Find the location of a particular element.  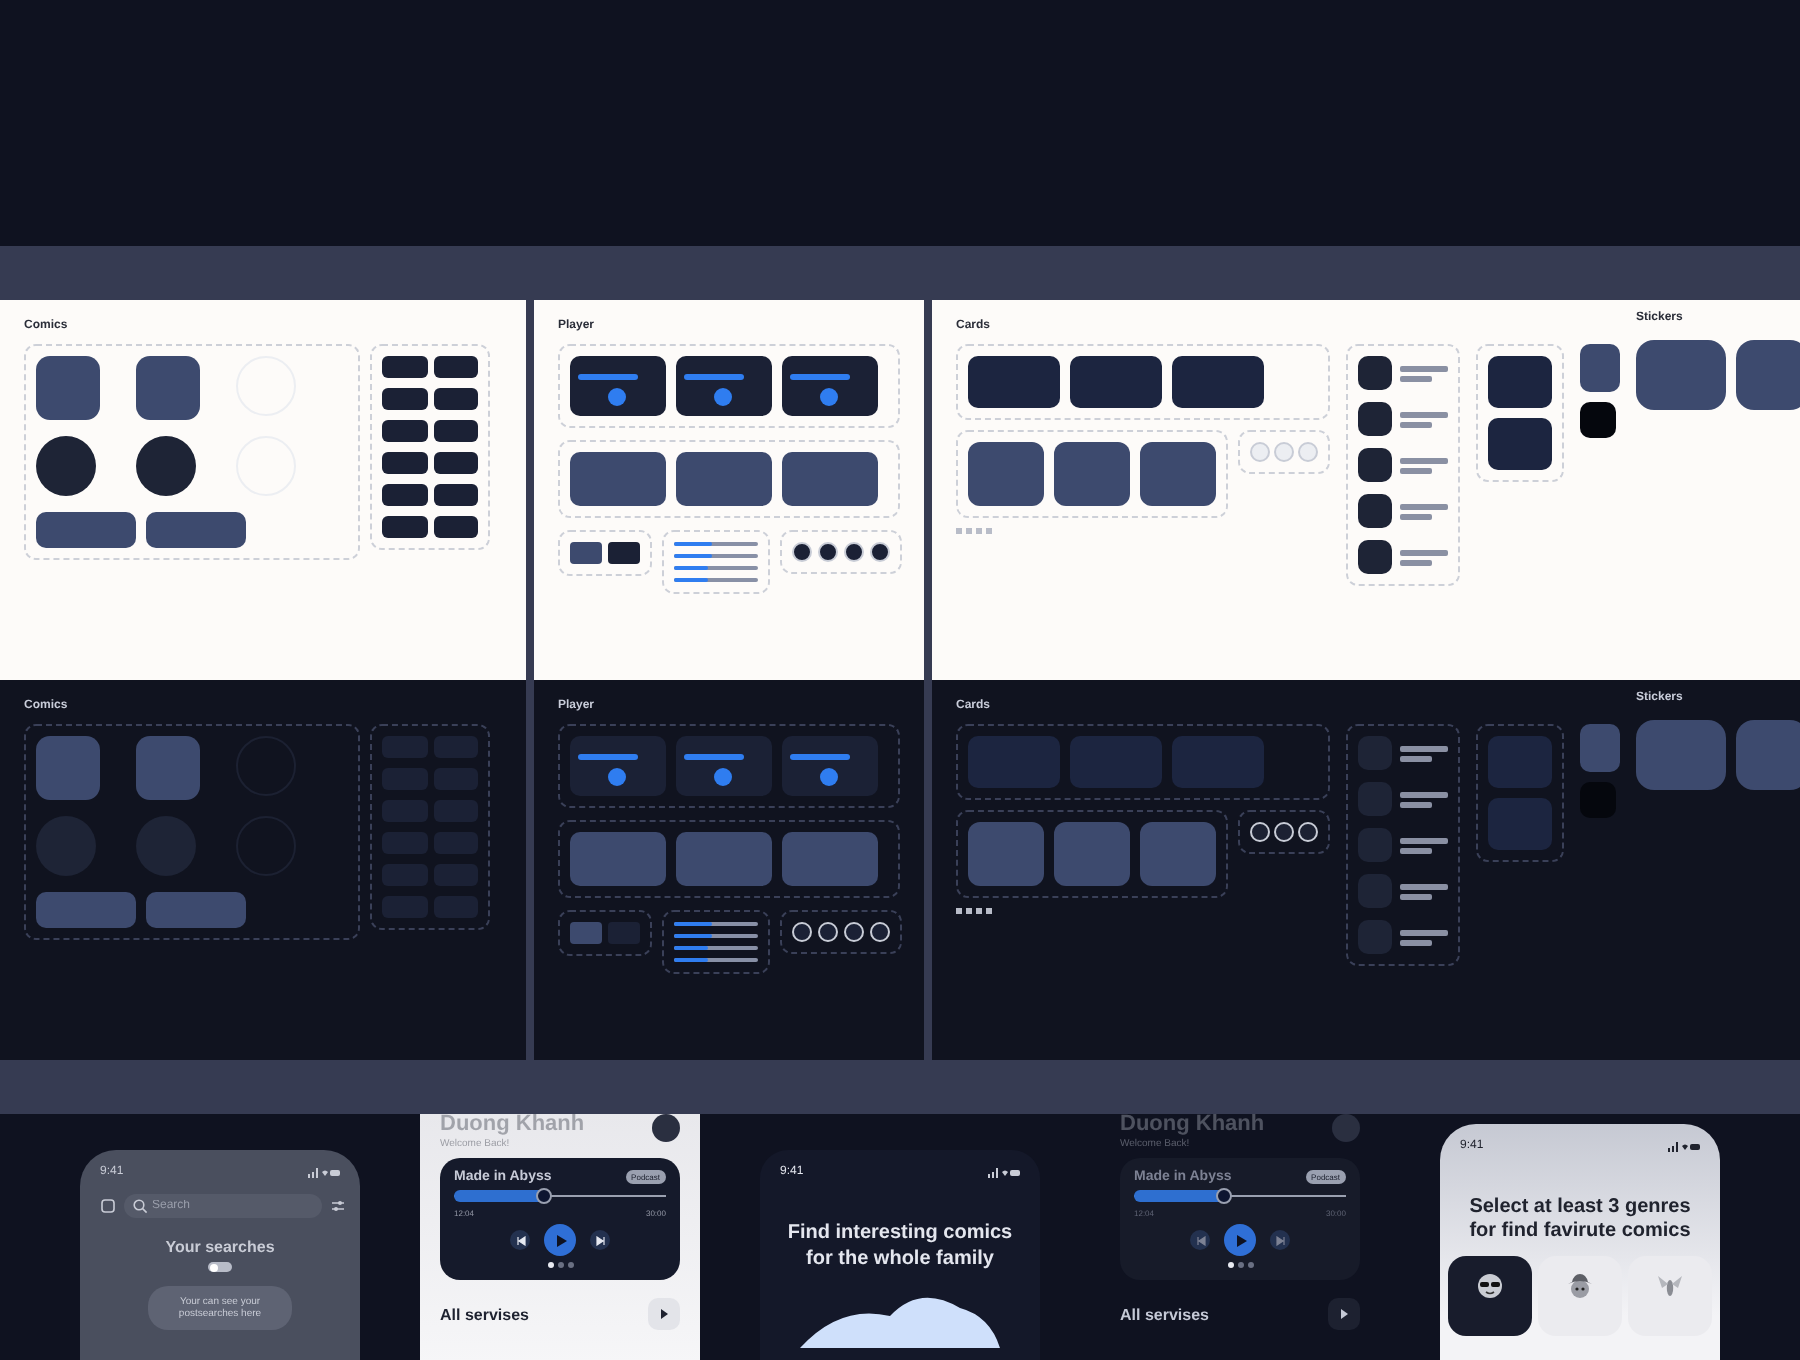

round-artwork is located at coordinates (66, 466).